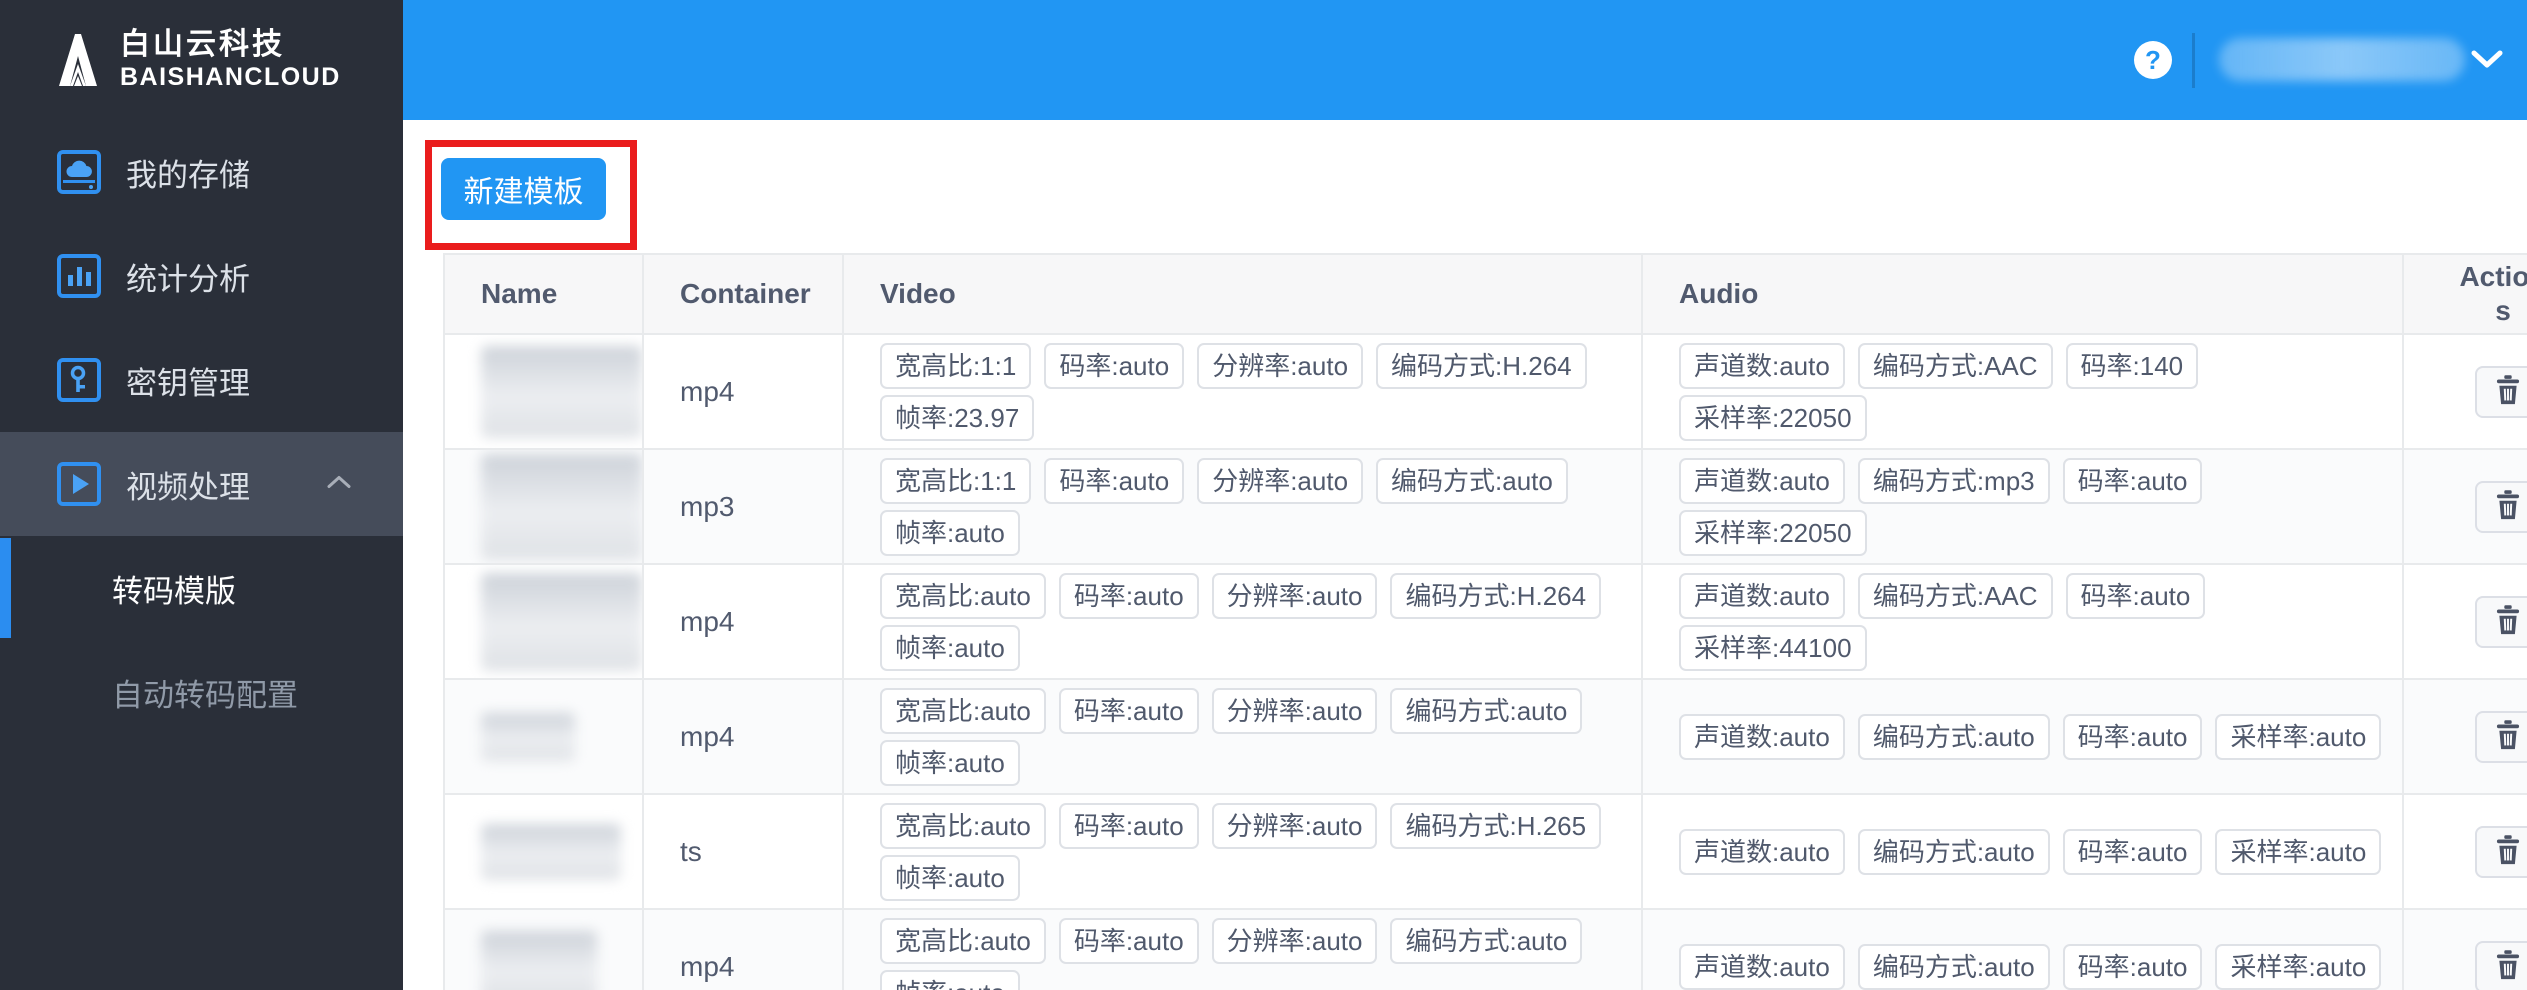  Describe the element at coordinates (2023, 295) in the screenshot. I see `column-header-audio: Audio` at that location.